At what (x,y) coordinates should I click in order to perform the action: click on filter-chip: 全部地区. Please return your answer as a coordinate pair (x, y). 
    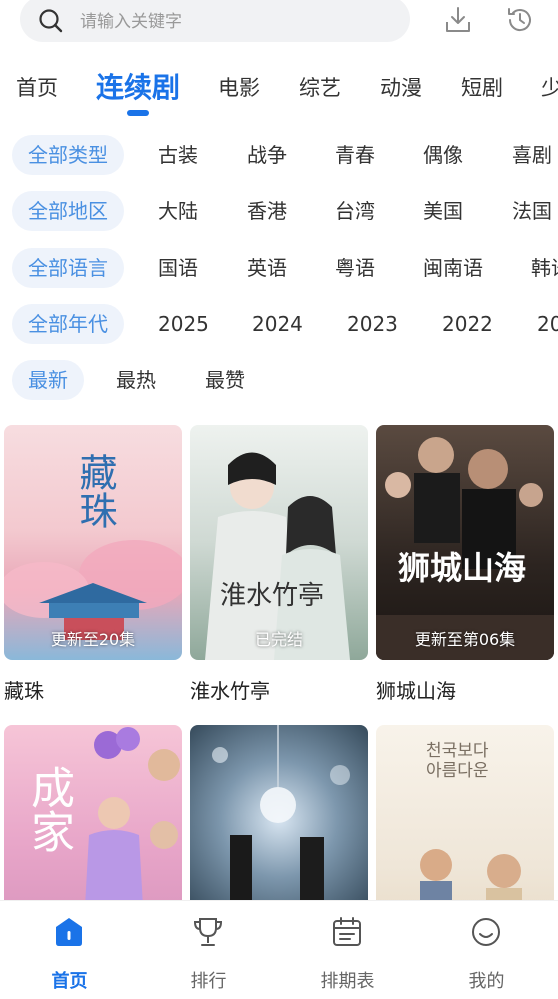
    Looking at the image, I should click on (68, 211).